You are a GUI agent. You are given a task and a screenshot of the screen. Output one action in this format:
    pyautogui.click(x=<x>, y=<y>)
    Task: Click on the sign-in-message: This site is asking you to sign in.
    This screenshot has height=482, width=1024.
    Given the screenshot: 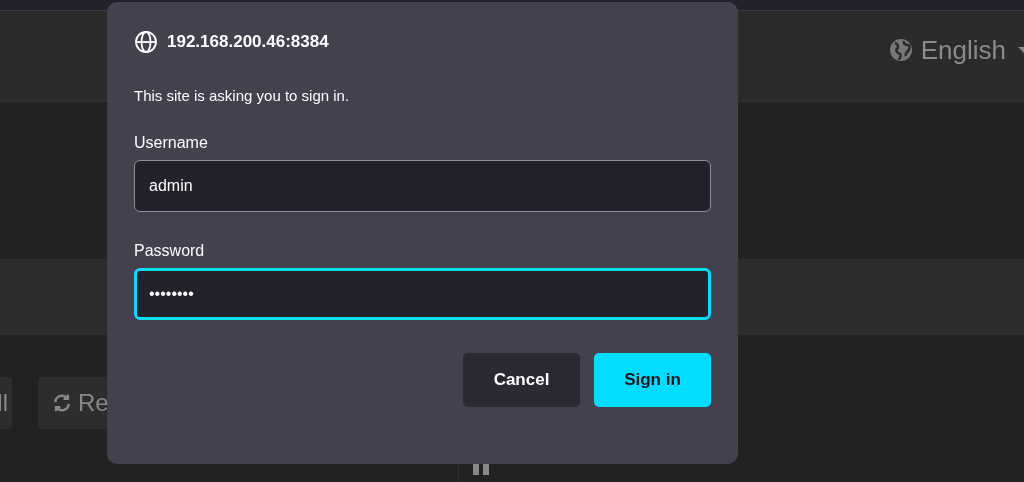 What is the action you would take?
    pyautogui.click(x=242, y=95)
    